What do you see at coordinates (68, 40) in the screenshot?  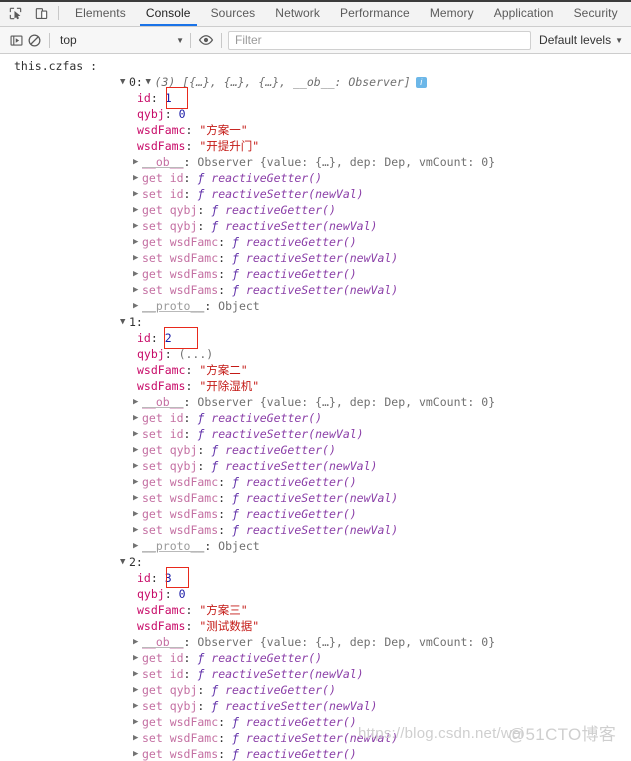 I see `execution-context-label: top` at bounding box center [68, 40].